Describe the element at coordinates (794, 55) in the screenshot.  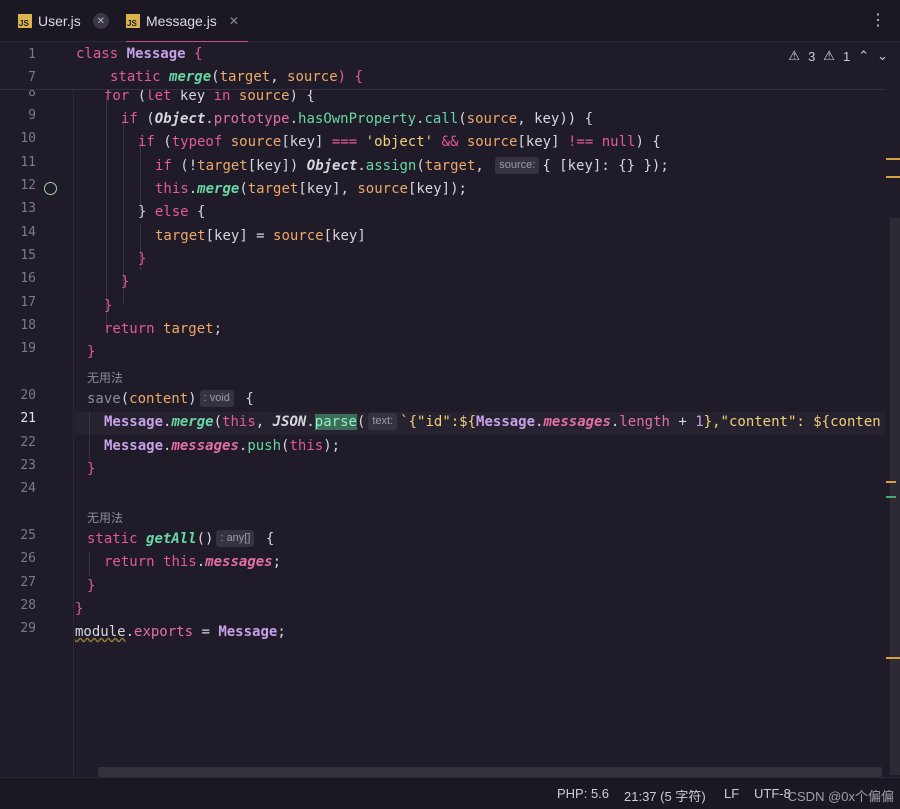
I see `warning-icon: ⚠` at that location.